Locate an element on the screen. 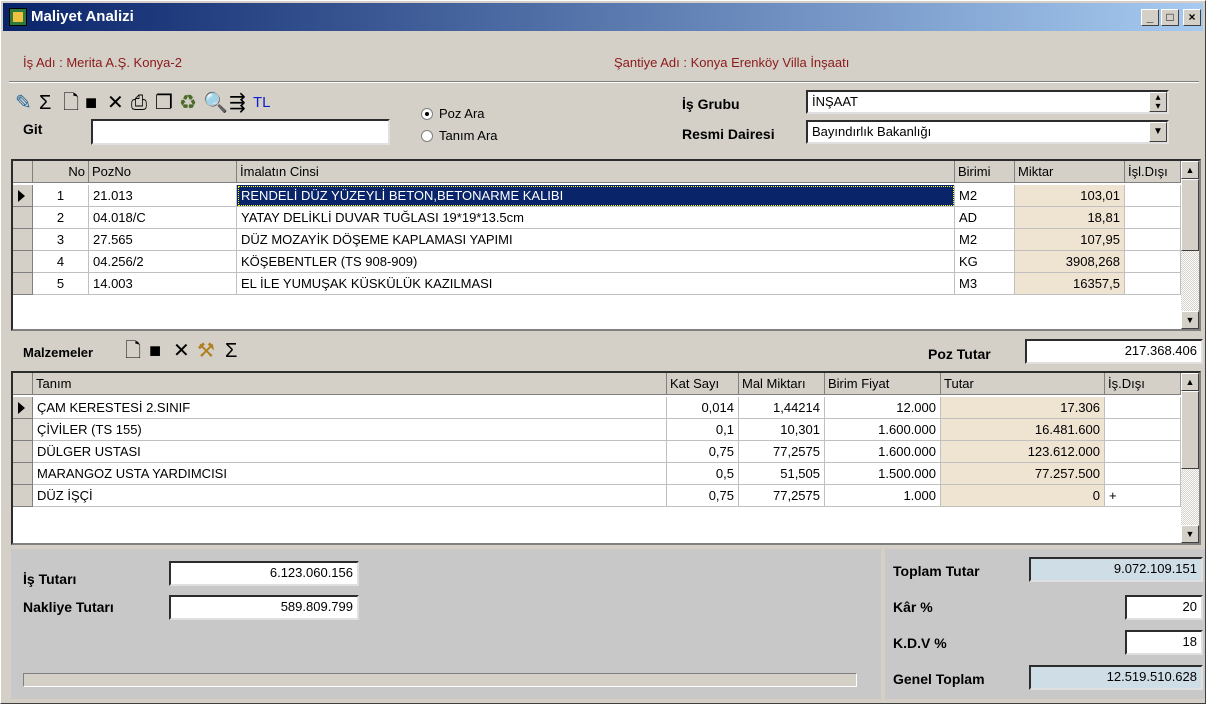  cell-miktar: 16357,5 is located at coordinates (1070, 284).